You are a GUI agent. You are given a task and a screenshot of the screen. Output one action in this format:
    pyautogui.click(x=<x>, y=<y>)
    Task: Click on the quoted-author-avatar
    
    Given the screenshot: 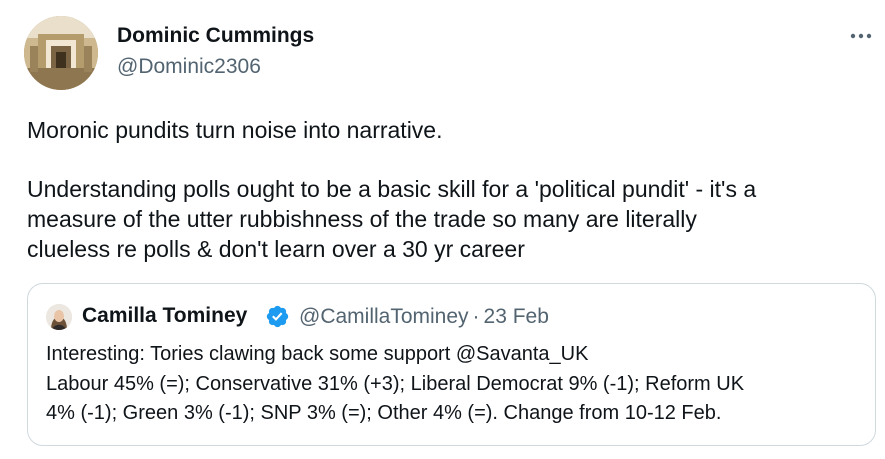 What is the action you would take?
    pyautogui.click(x=59, y=317)
    